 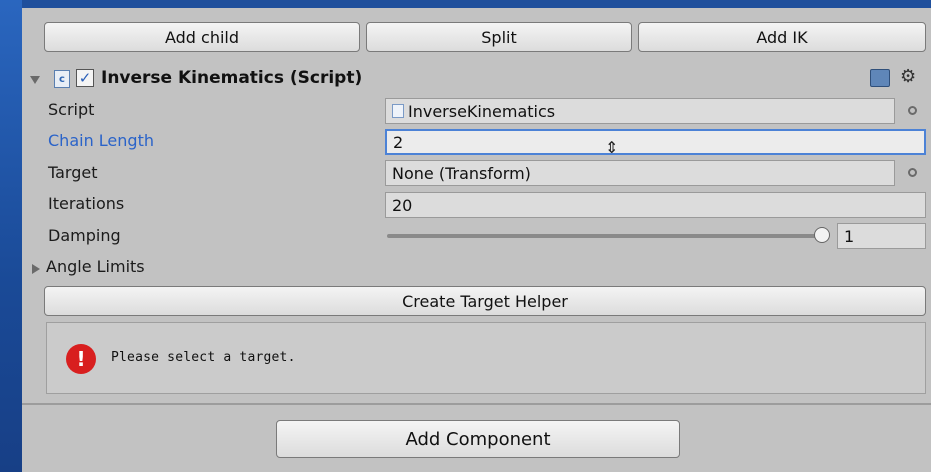 I want to click on chain-length-input: 2, so click(x=655, y=142).